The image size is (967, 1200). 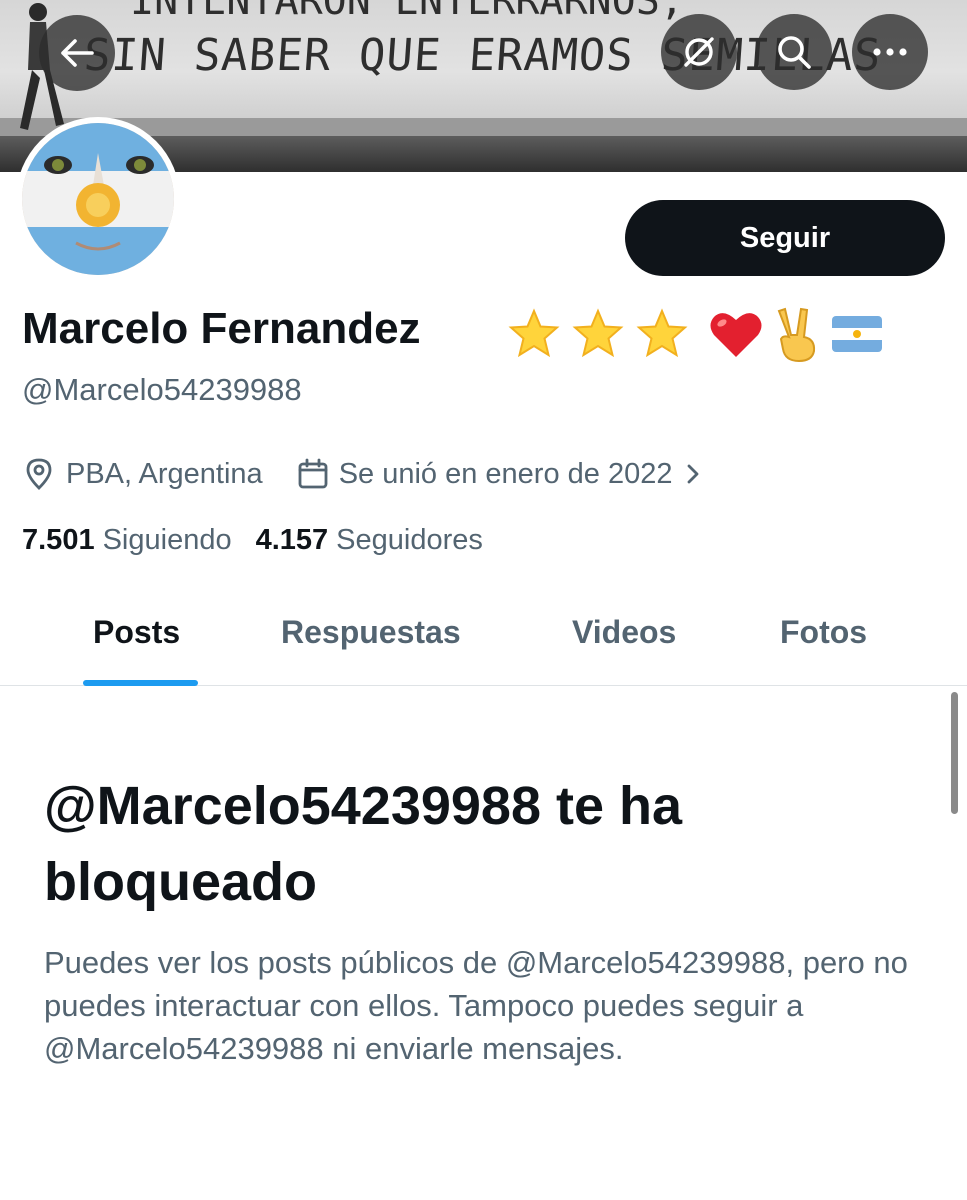 I want to click on location-pin-icon, so click(x=39, y=474).